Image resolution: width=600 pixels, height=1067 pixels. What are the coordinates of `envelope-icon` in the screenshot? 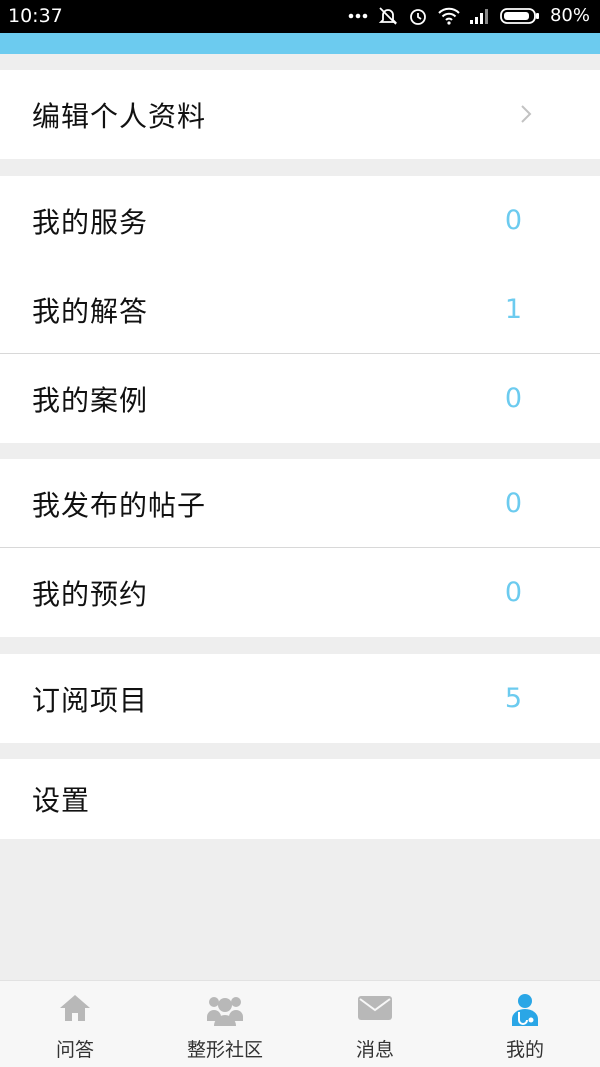 It's located at (375, 1010).